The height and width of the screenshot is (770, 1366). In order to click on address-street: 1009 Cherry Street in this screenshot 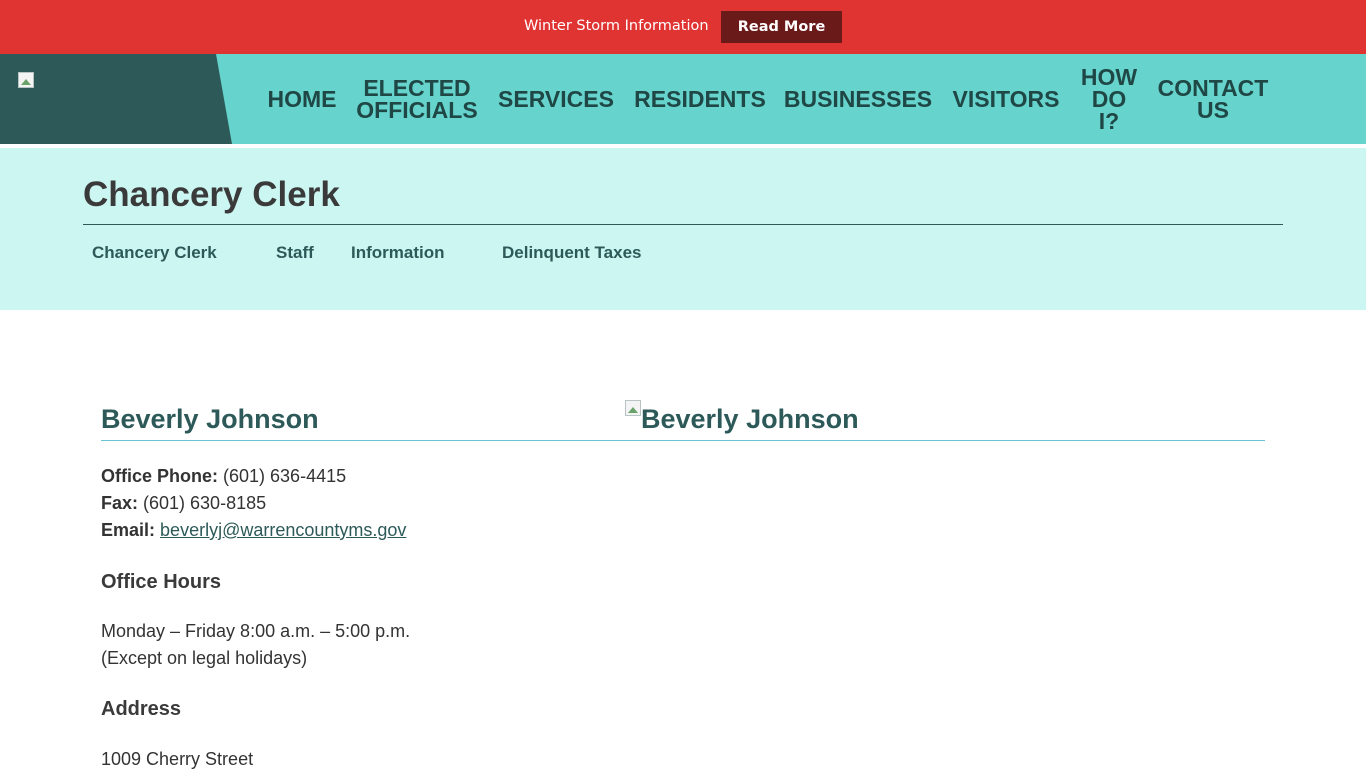, I will do `click(177, 759)`.